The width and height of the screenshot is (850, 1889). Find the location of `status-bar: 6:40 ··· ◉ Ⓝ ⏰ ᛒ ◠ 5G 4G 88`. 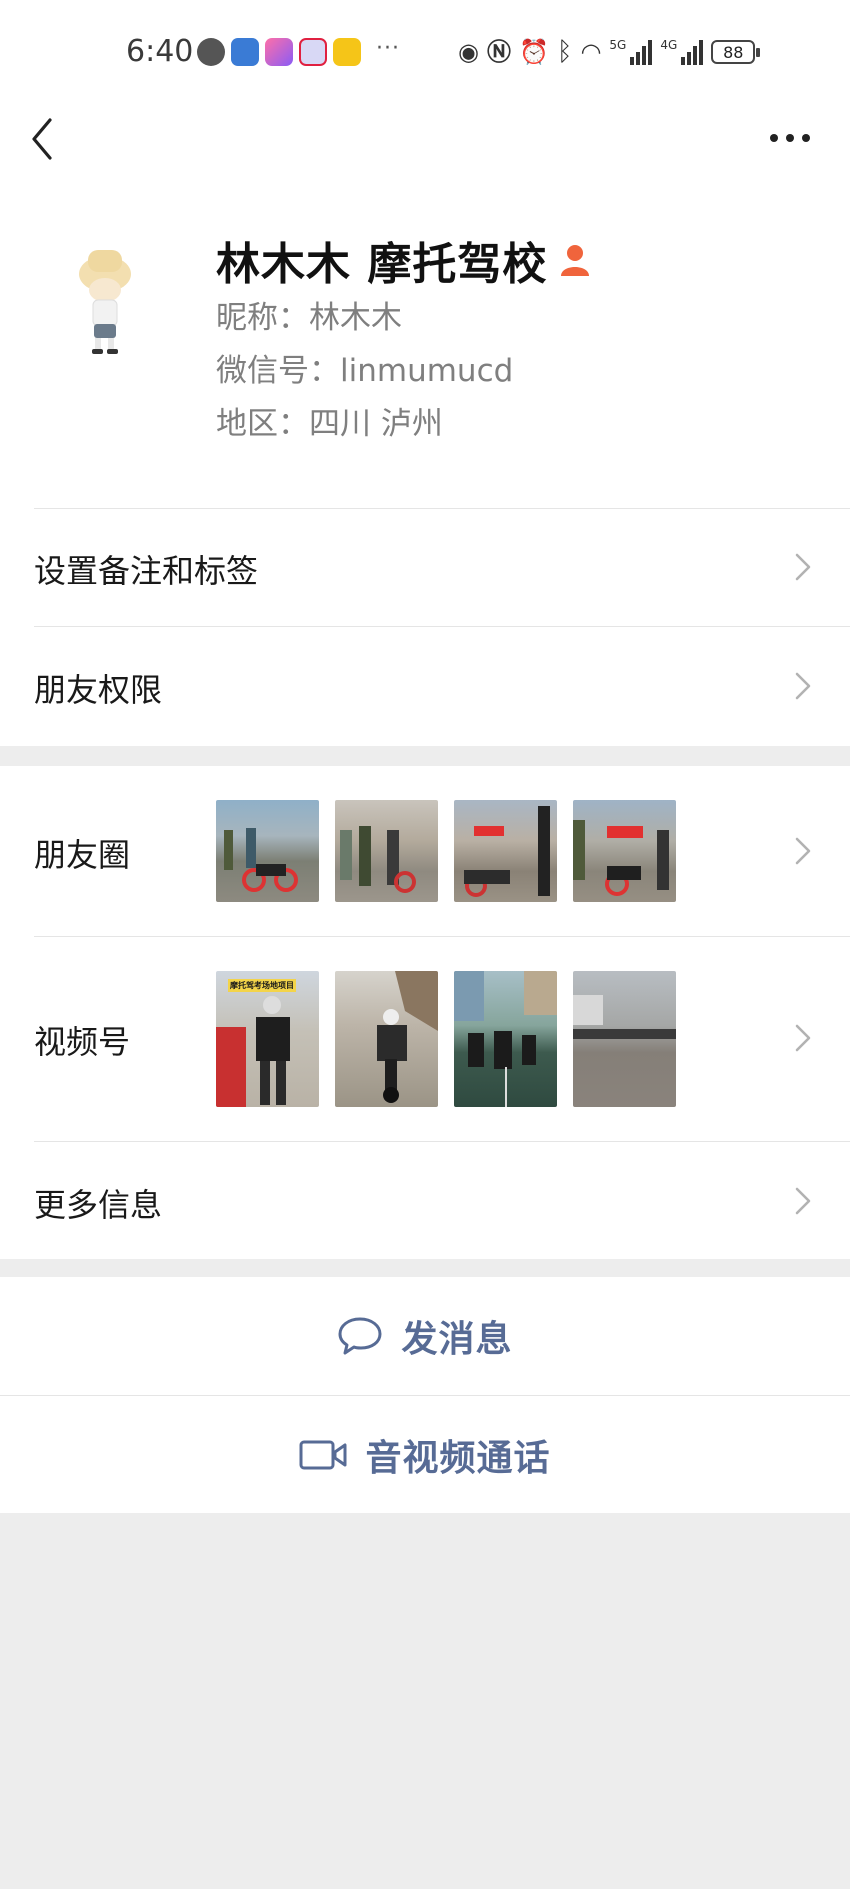

status-bar: 6:40 ··· ◉ Ⓝ ⏰ ᛒ ◠ 5G 4G 88 is located at coordinates (425, 50).